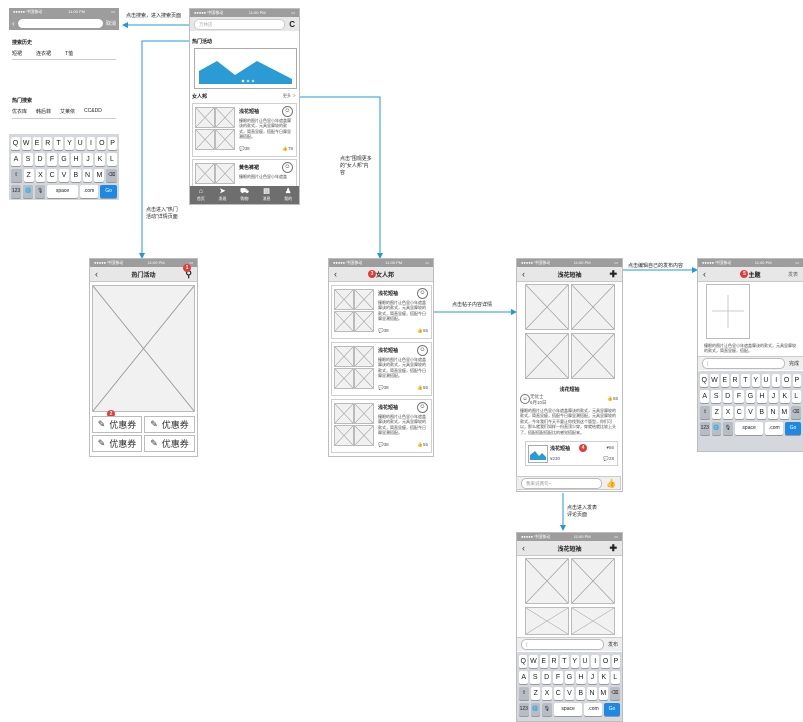  Describe the element at coordinates (608, 459) in the screenshot. I see `comment-count: 💬28` at that location.